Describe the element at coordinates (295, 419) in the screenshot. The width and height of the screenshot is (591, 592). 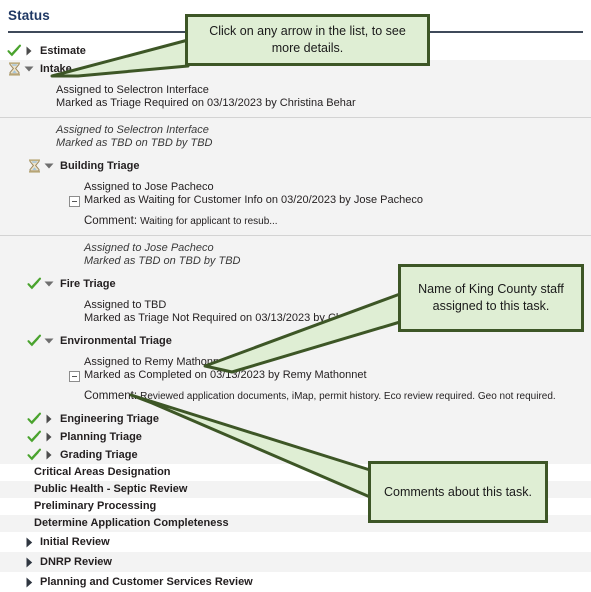
I see `tree-node-engineering-triage: Engineering Triage` at that location.